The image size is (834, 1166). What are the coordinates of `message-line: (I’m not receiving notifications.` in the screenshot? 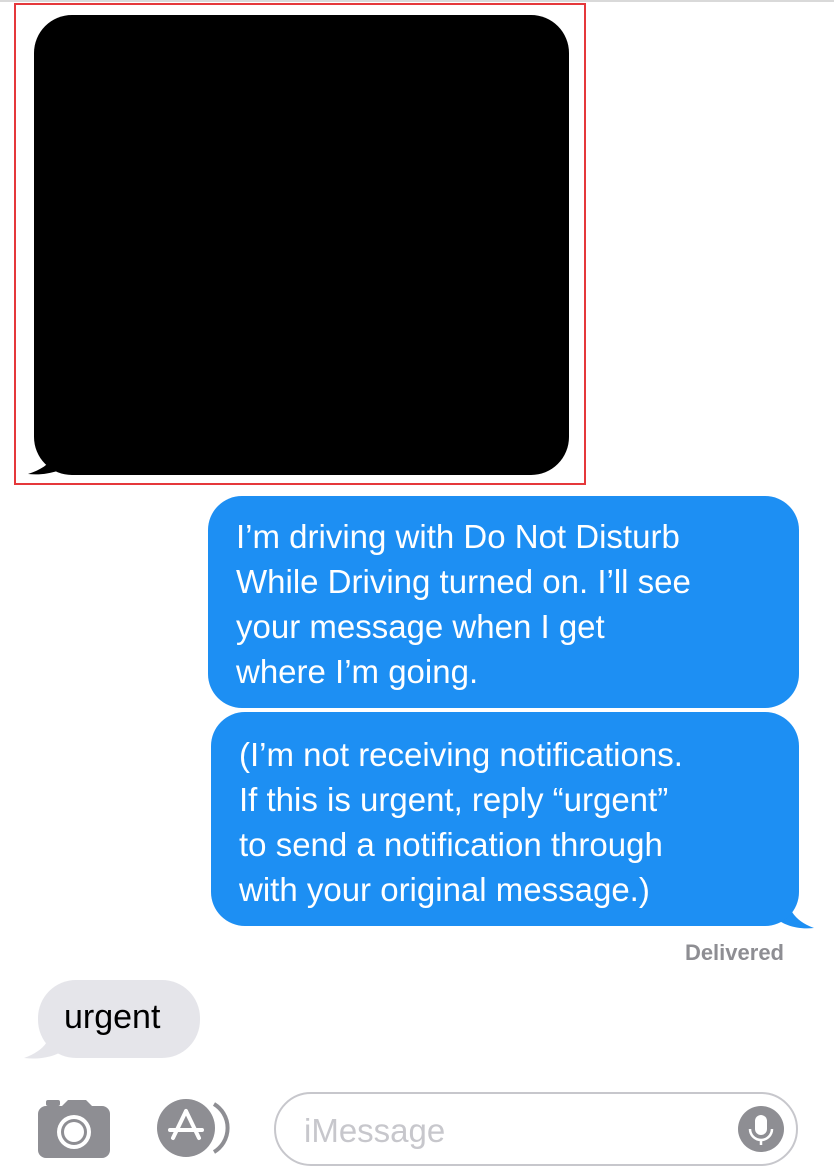 It's located at (461, 754).